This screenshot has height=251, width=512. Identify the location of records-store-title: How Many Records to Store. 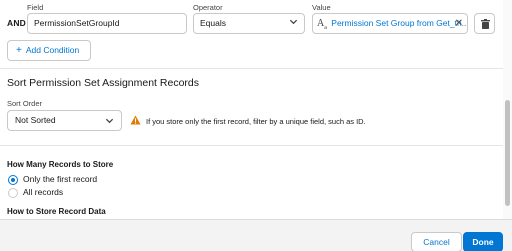
(60, 164).